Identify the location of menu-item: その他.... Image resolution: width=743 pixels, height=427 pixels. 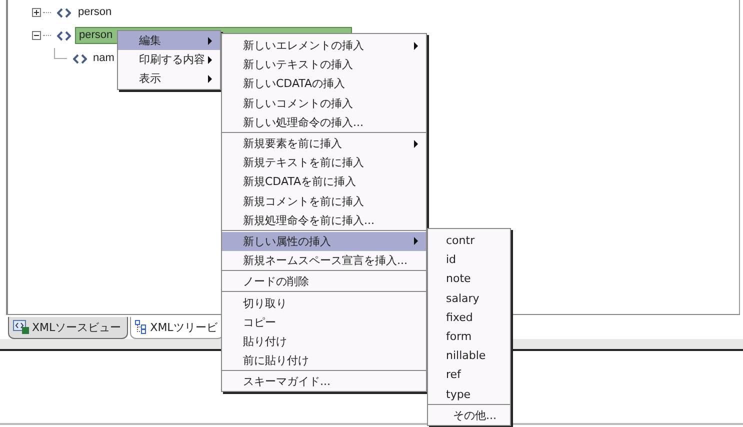
(469, 415).